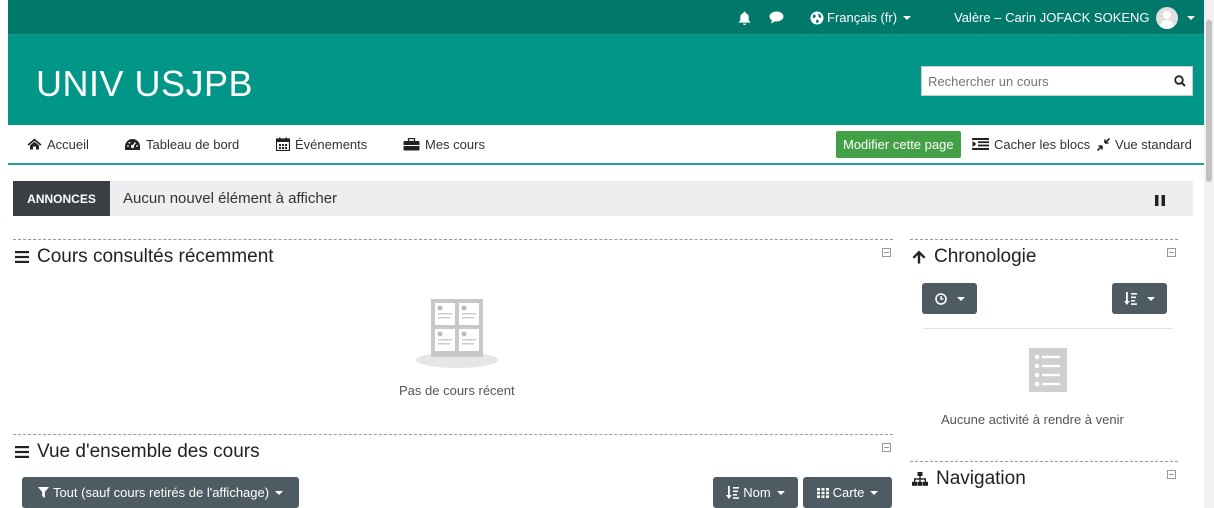 The image size is (1214, 508). I want to click on sitemap-icon, so click(920, 479).